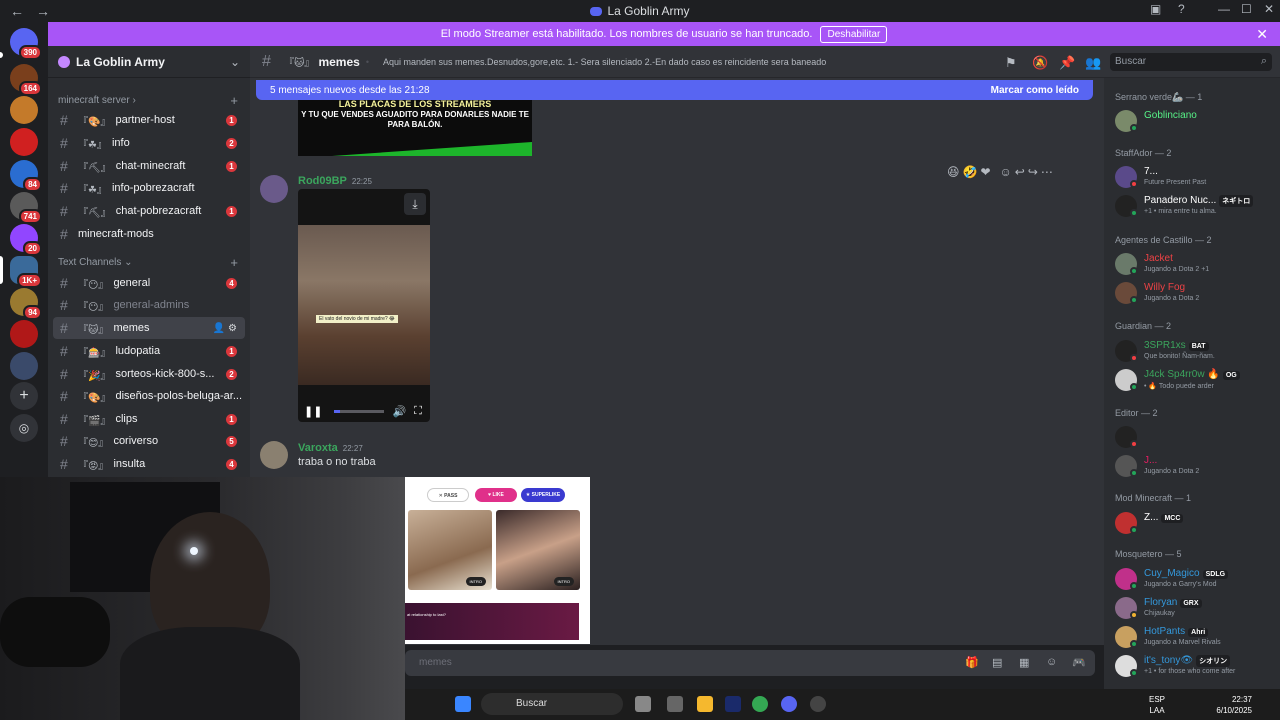  Describe the element at coordinates (1079, 662) in the screenshot. I see `apps-icon: 🎮` at that location.